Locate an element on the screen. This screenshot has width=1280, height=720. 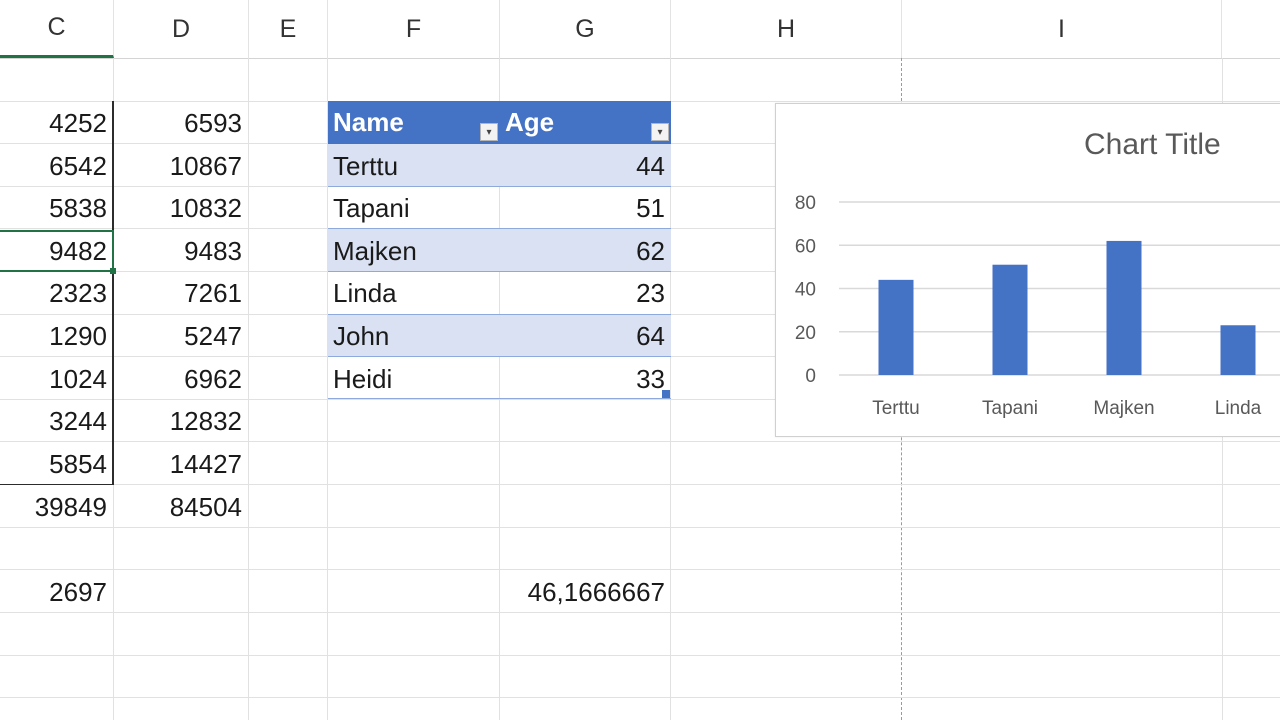
table-cell-age: 23 is located at coordinates (585, 293).